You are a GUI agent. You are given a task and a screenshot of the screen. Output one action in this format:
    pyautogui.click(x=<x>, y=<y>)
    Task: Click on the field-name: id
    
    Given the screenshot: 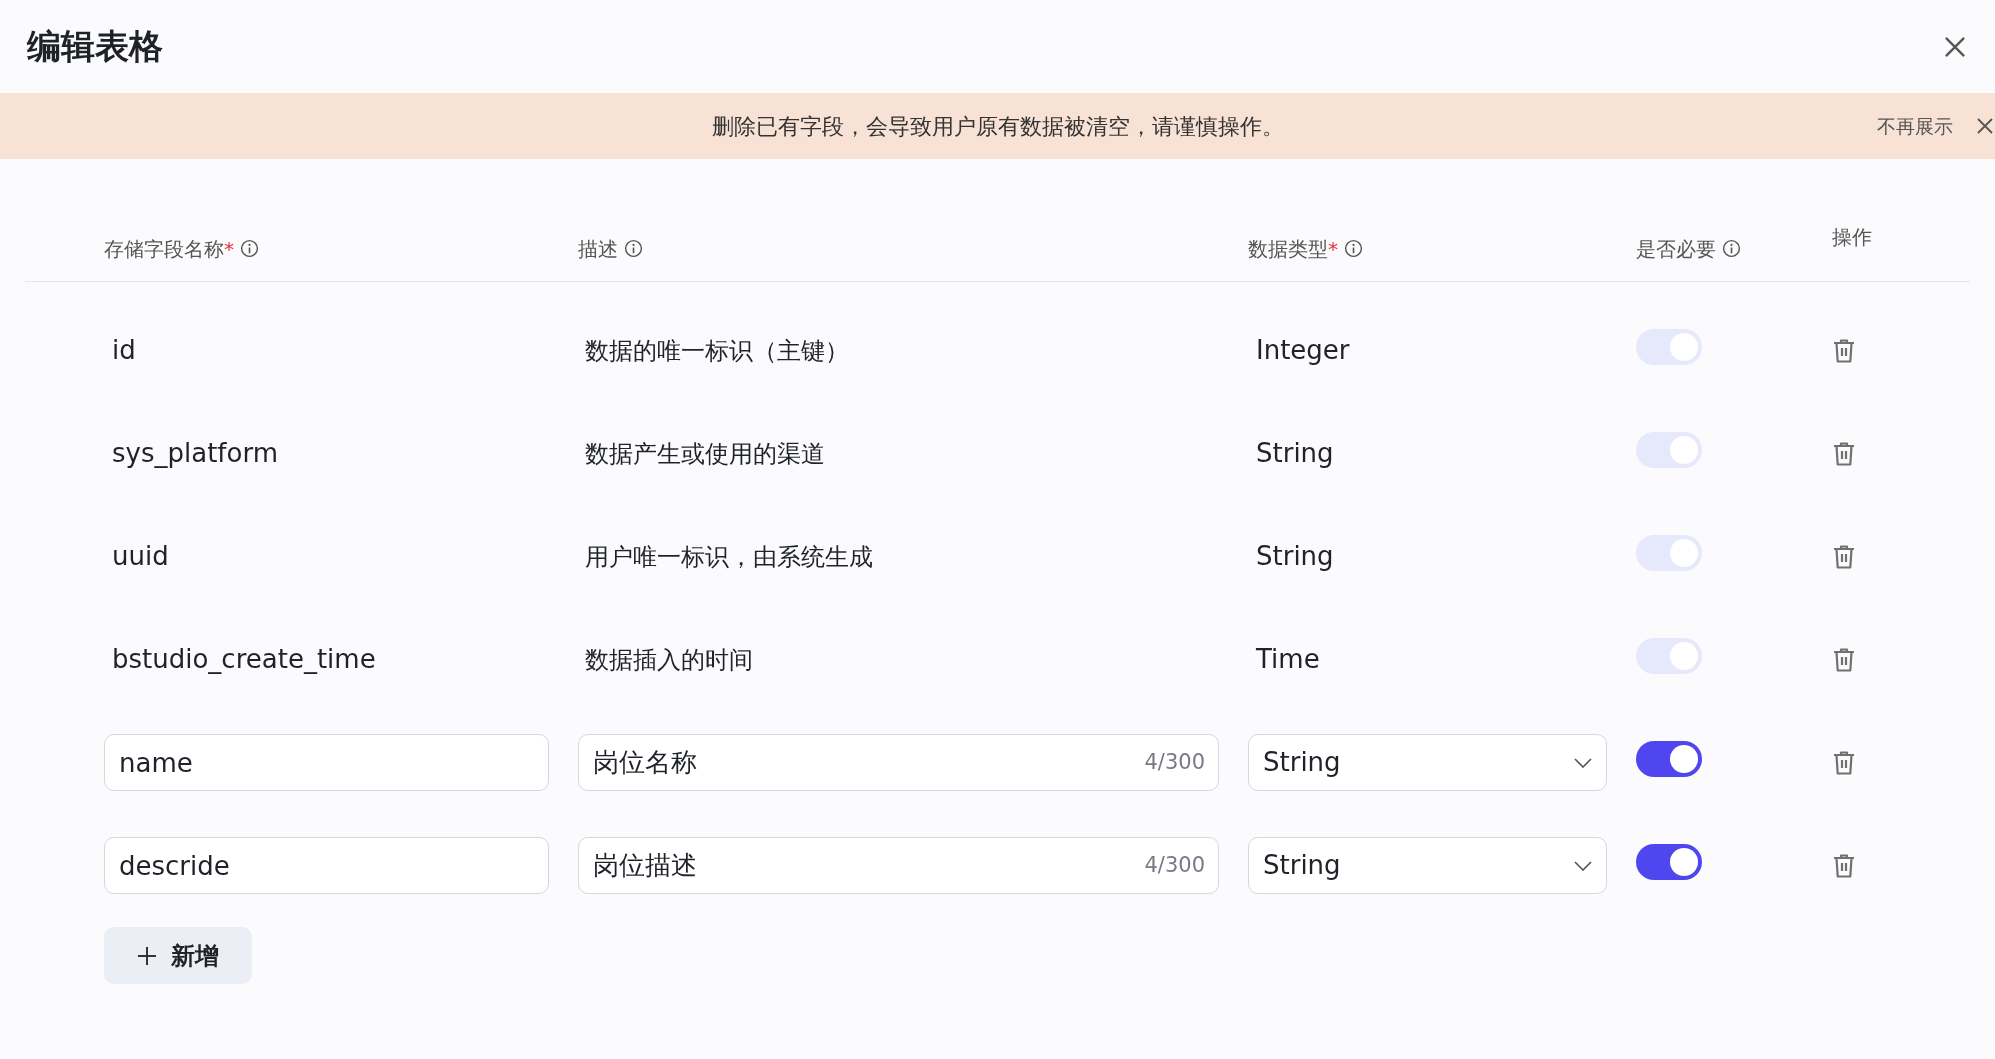 What is the action you would take?
    pyautogui.click(x=124, y=350)
    